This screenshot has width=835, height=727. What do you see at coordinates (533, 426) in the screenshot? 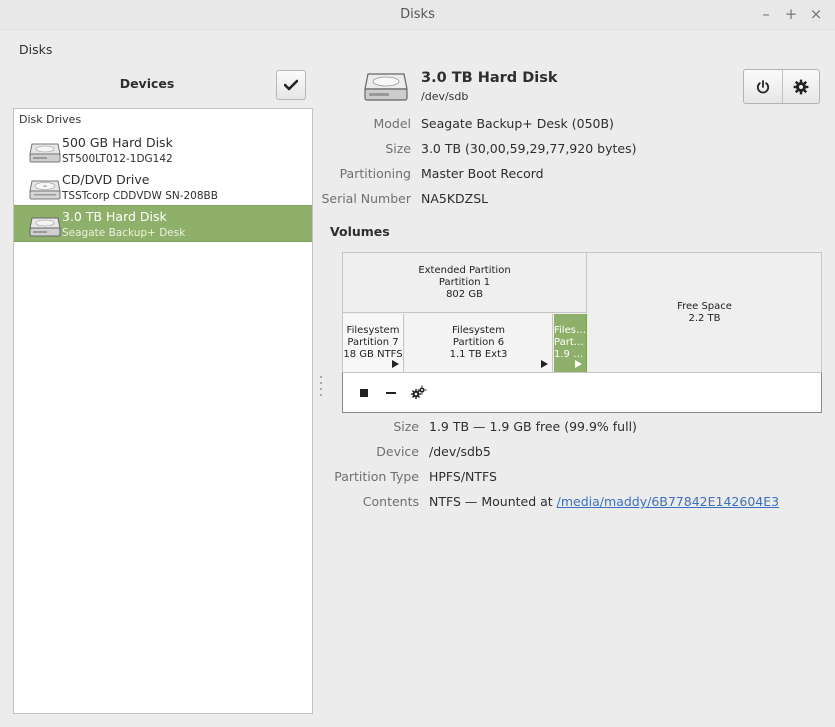
I see `volume-size-value: 1.9 TB — 1.9 GB free (99.9% full)` at bounding box center [533, 426].